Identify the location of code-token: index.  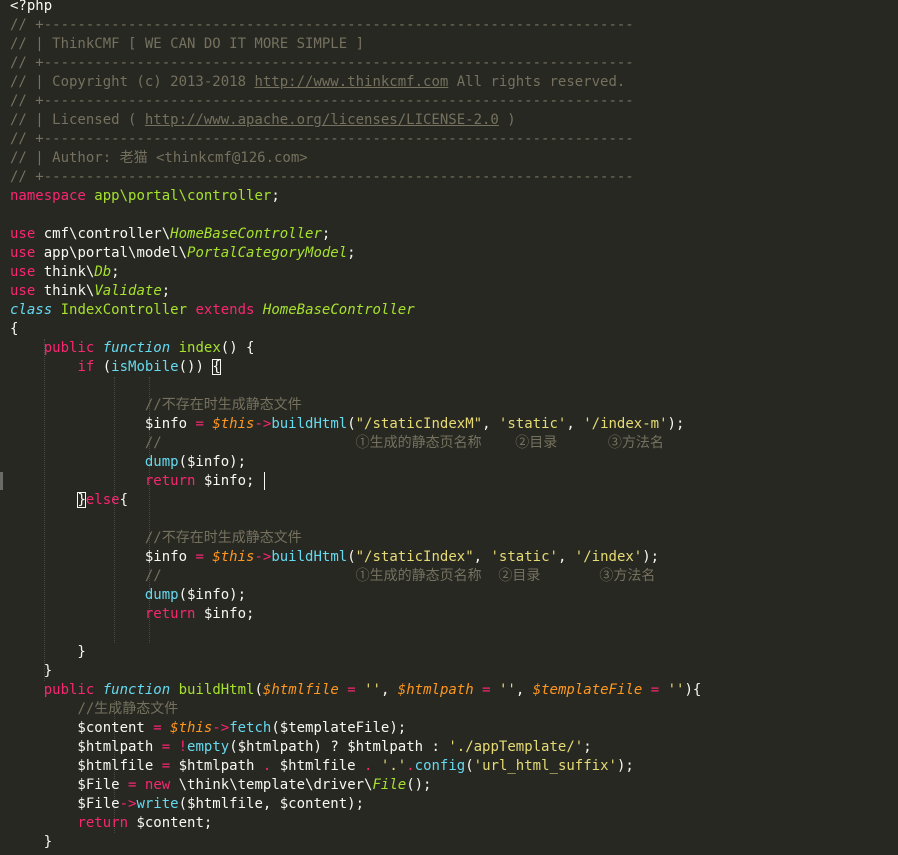
(199, 348).